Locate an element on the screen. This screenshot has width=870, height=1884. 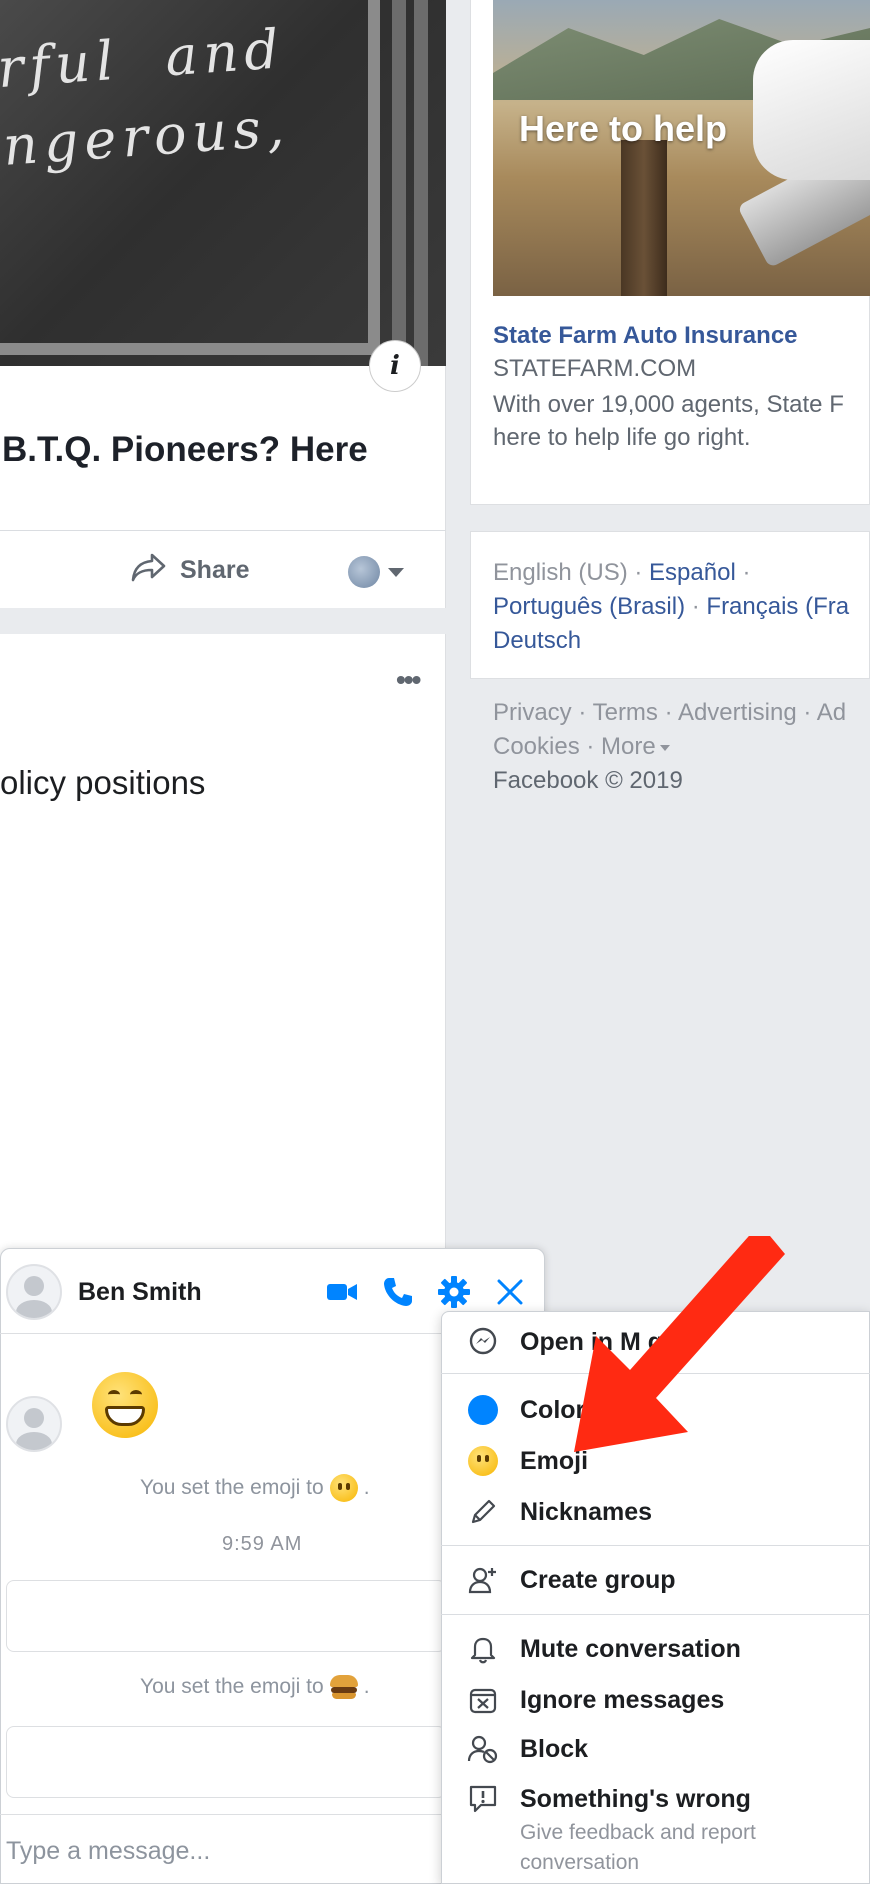
menu-item-label: Something's wrong is located at coordinates (635, 1798).